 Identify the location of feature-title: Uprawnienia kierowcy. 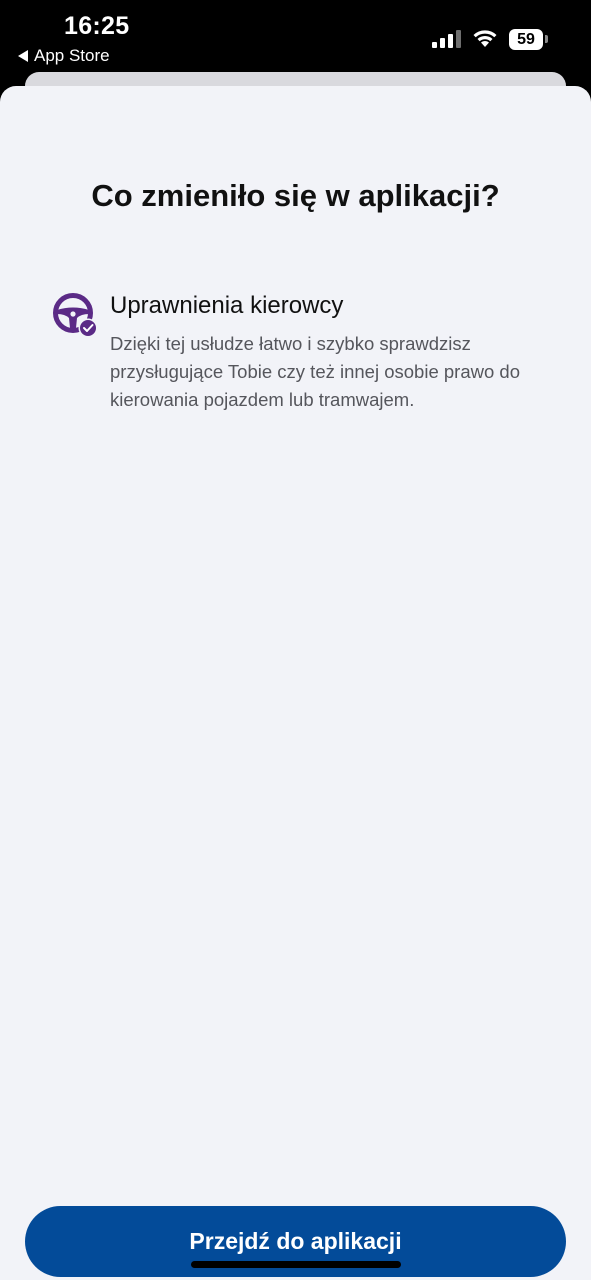
(227, 305).